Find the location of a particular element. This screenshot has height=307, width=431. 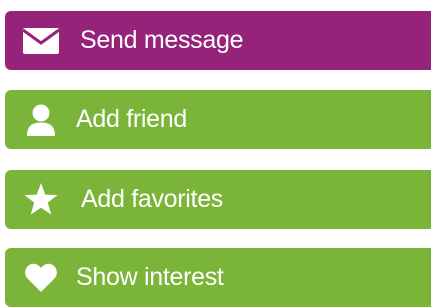

show-interest-label: Show interest is located at coordinates (150, 277).